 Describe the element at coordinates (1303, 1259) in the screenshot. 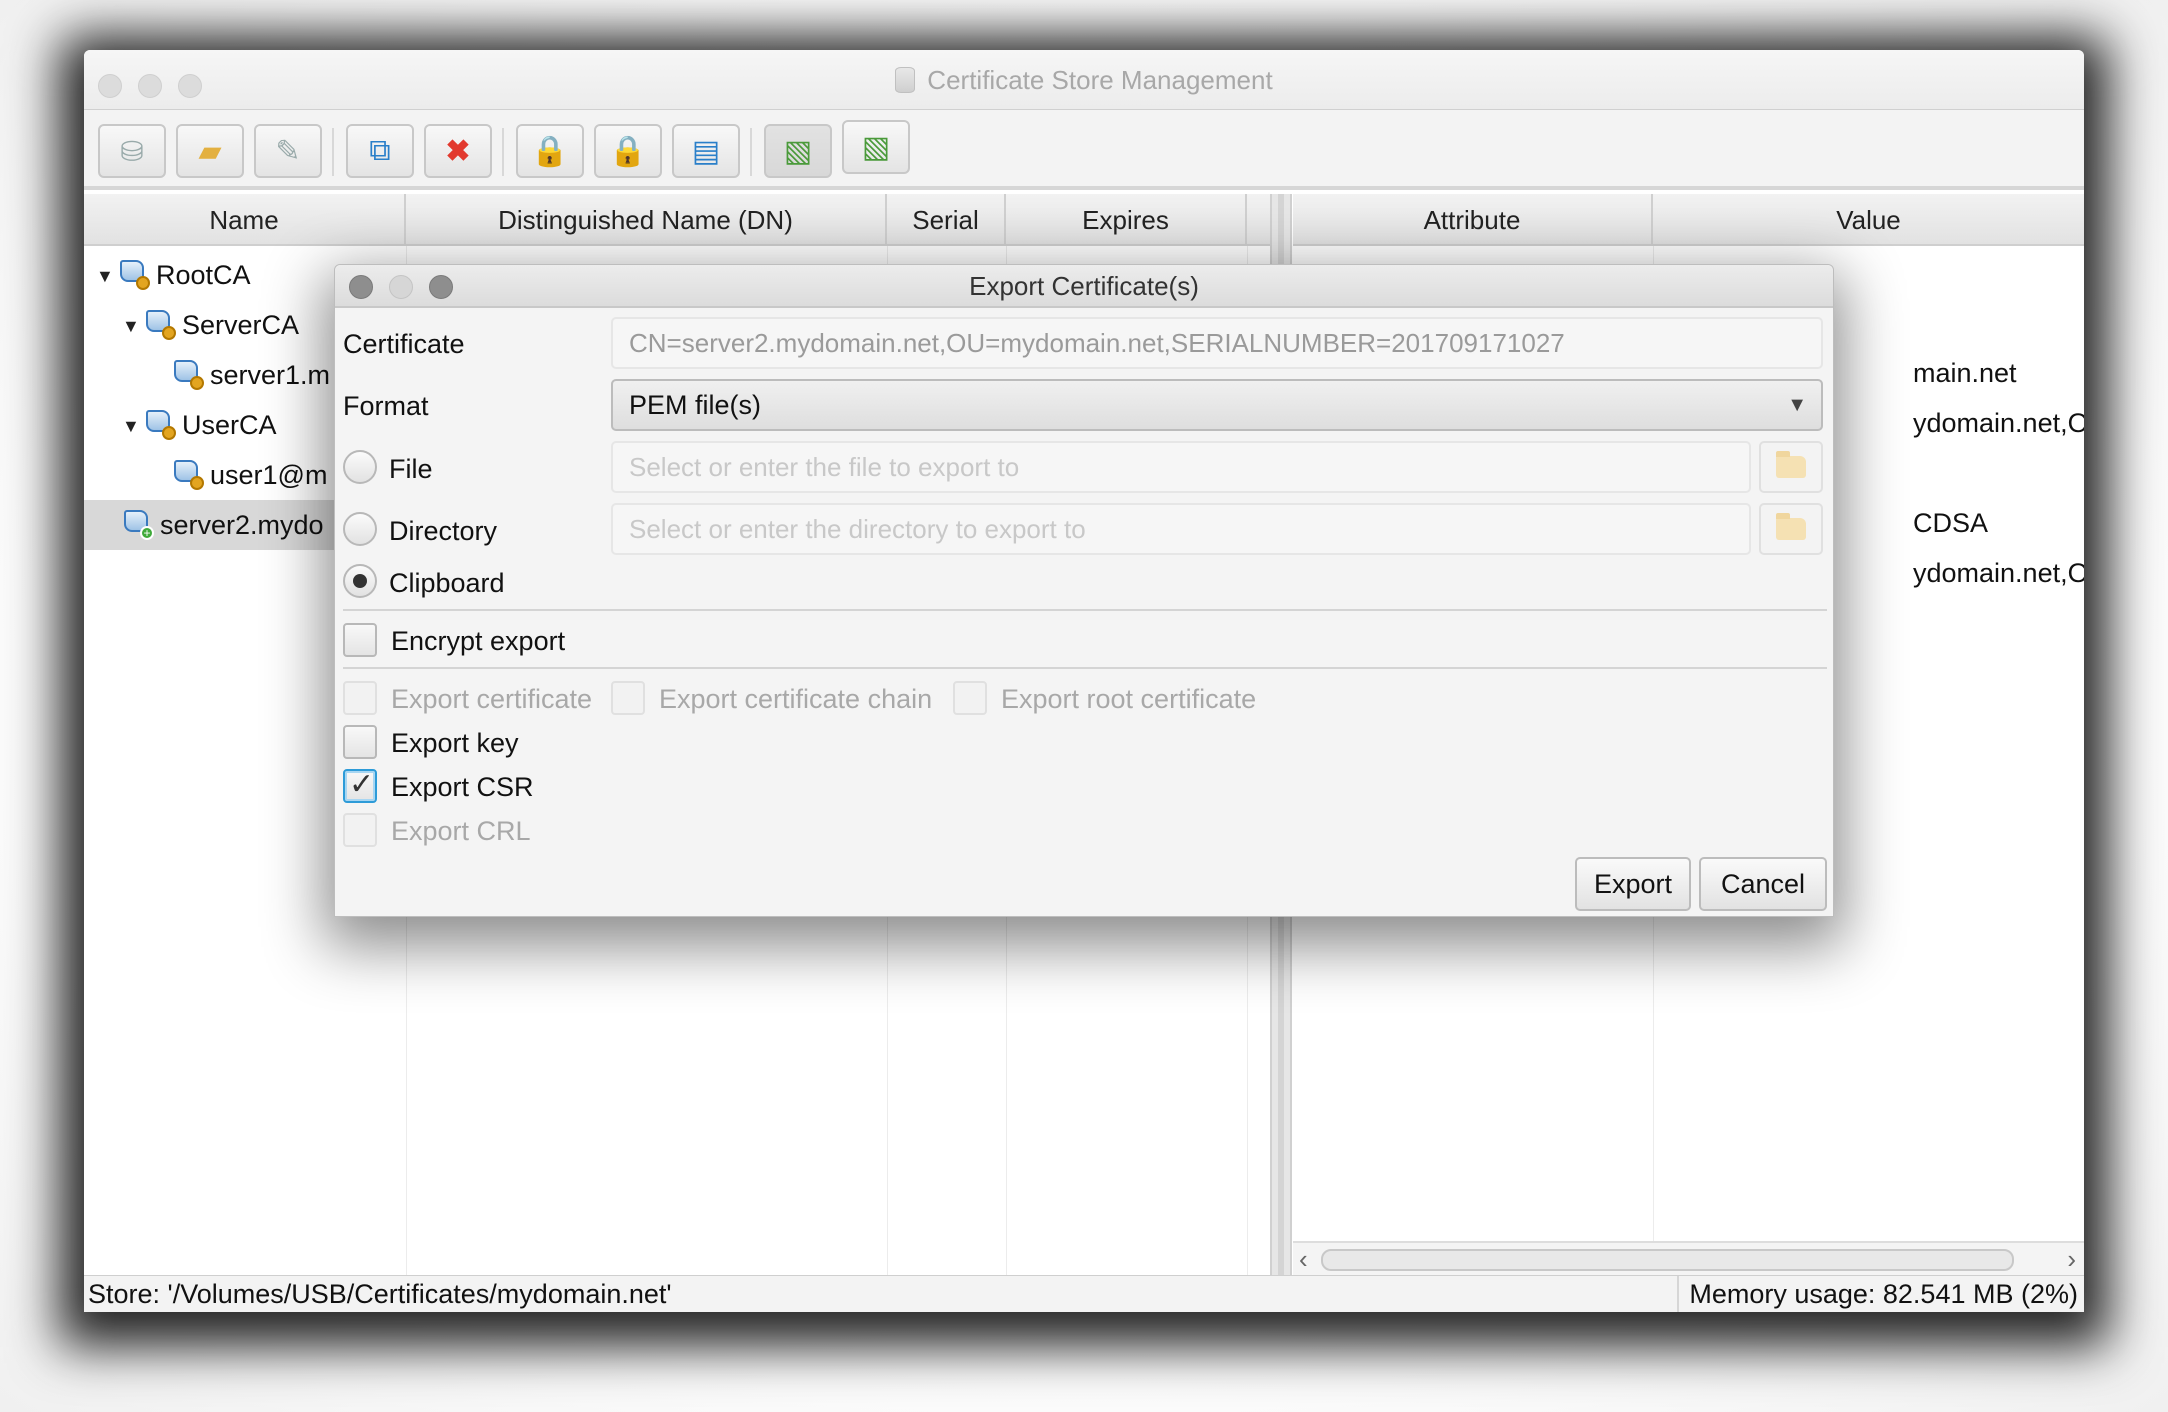

I see `scroll-left-arrow-icon: ‹` at that location.